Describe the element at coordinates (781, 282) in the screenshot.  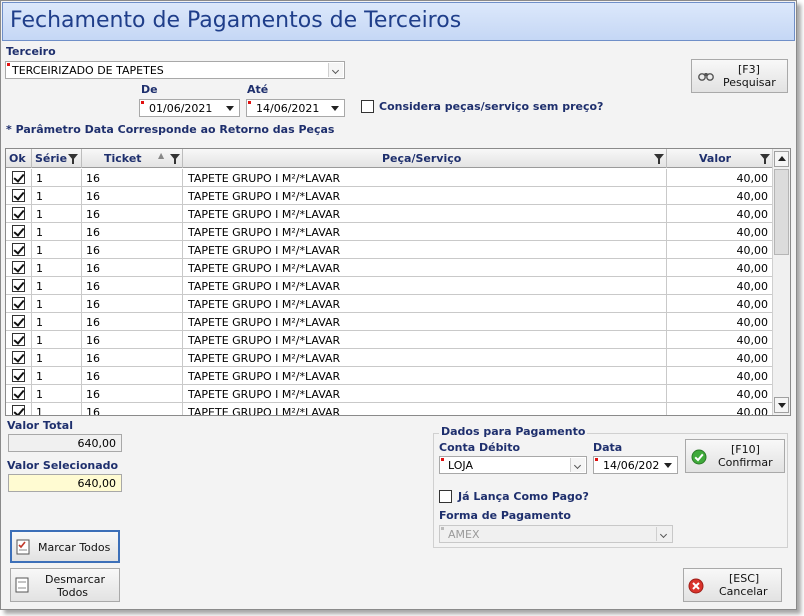
I see `grid-scrollbar` at that location.